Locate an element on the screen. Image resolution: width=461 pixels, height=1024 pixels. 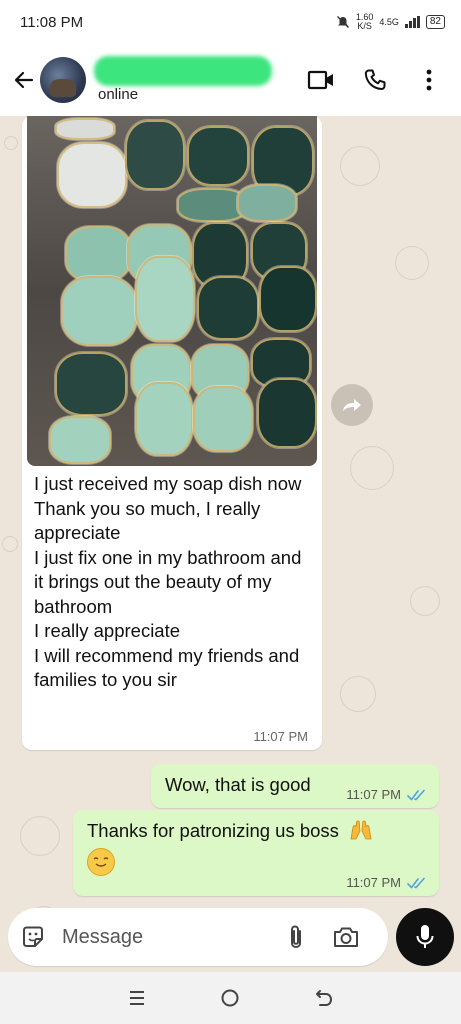
camera-button is located at coordinates (346, 937).